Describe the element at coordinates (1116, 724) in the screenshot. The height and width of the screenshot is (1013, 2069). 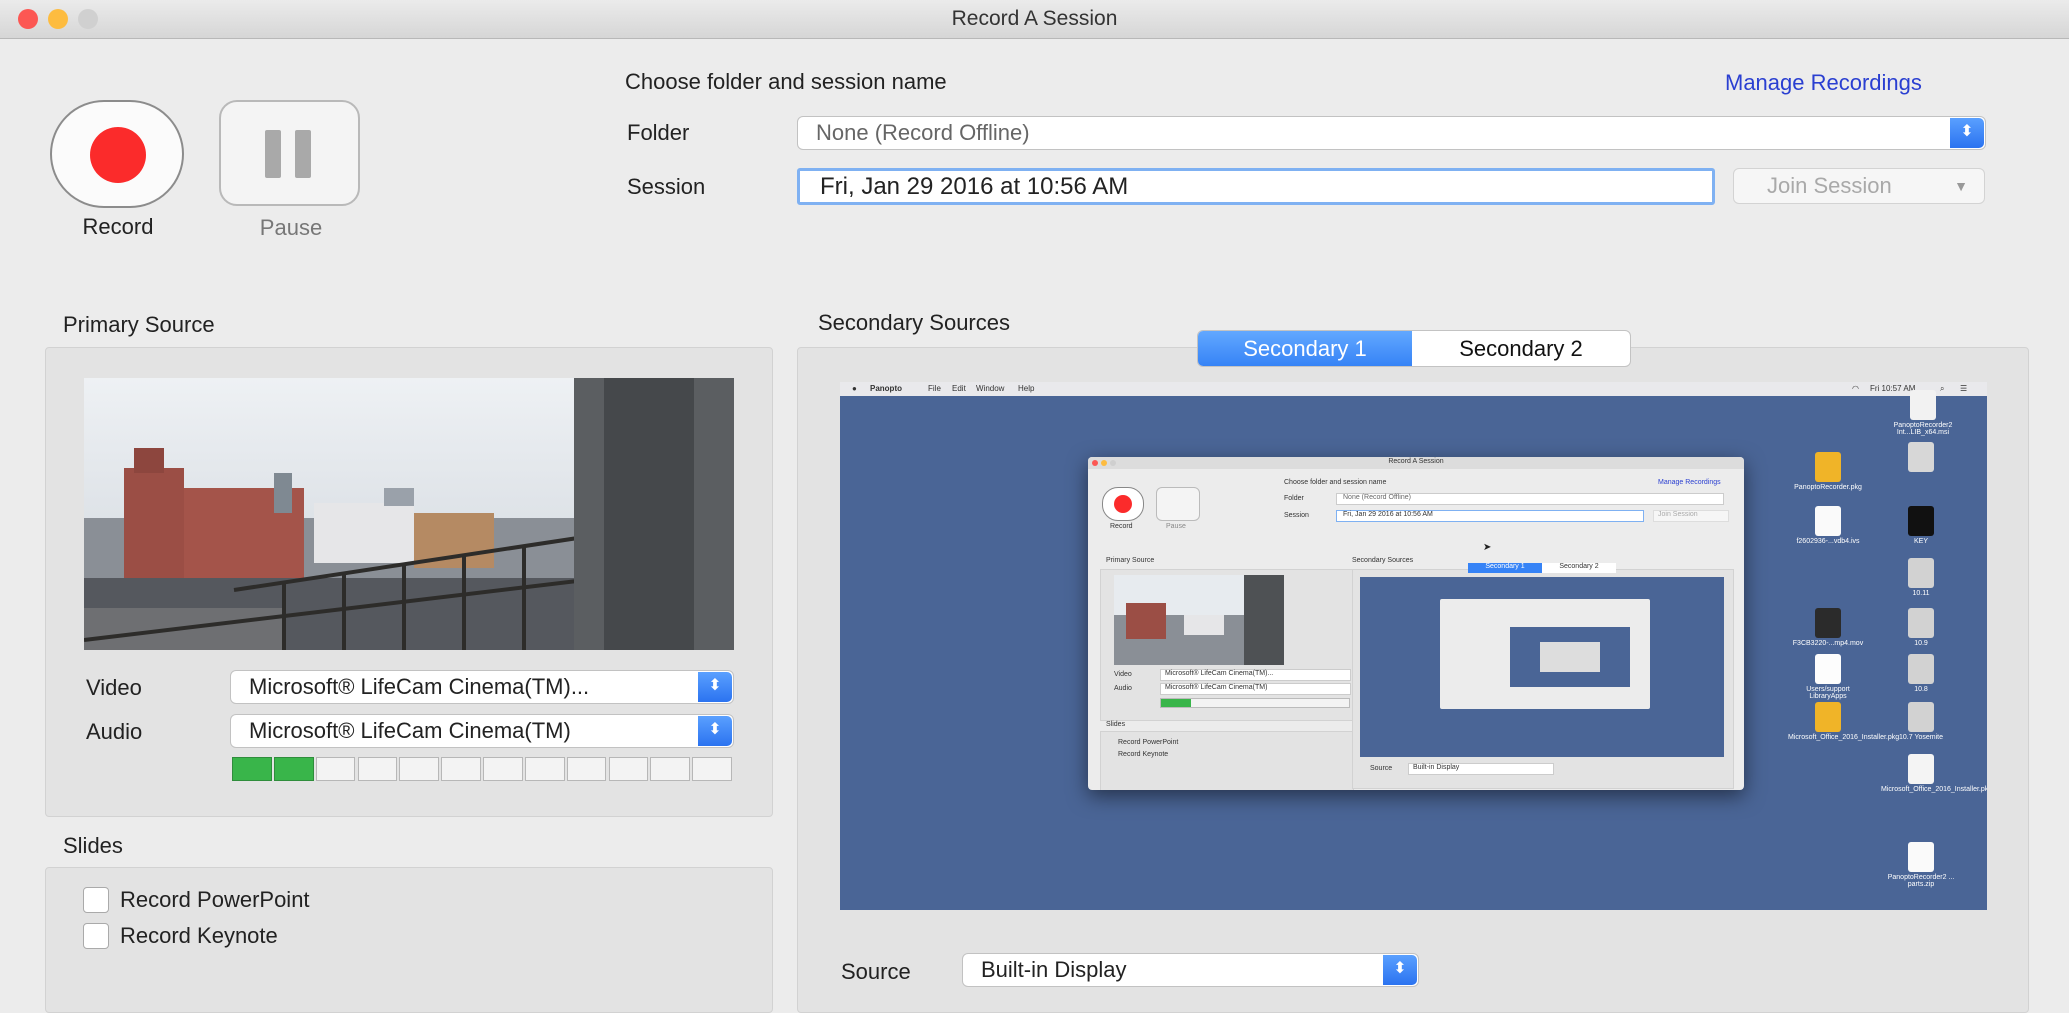
I see `captured-slides-heading: Slides` at that location.